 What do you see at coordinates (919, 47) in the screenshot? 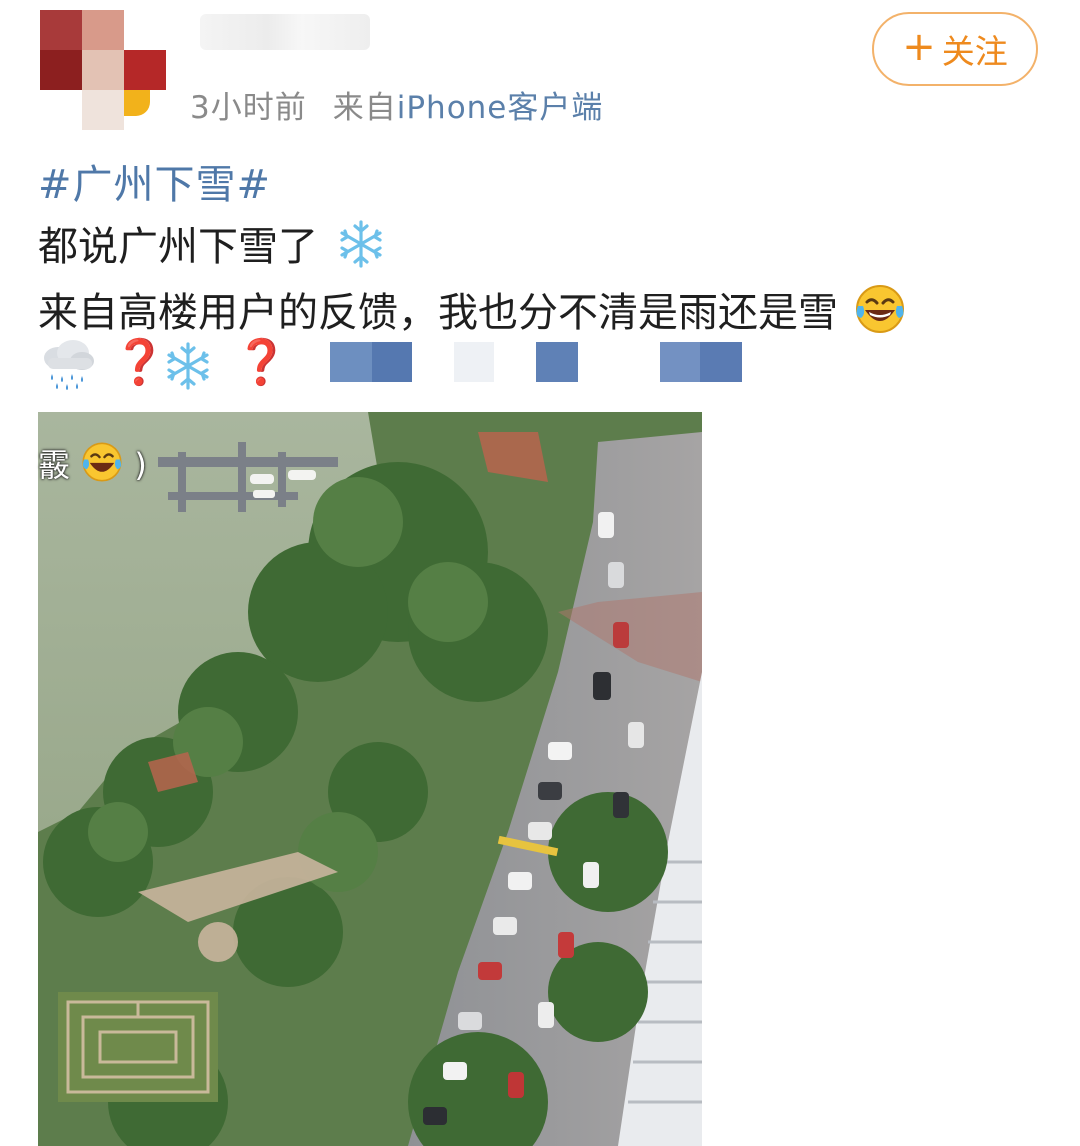
I see `plus-icon: +` at bounding box center [919, 47].